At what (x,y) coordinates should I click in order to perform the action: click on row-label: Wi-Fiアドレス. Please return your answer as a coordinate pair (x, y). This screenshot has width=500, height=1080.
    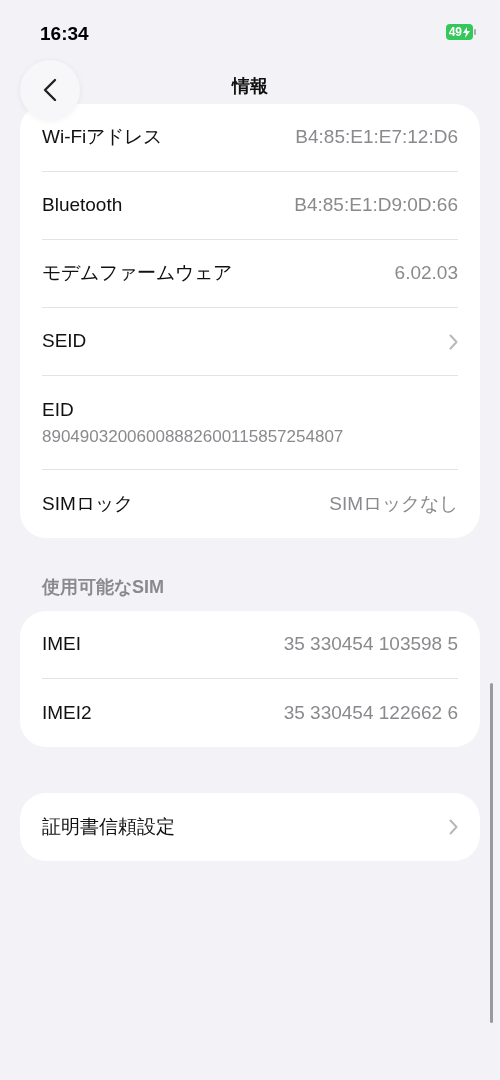
    Looking at the image, I should click on (102, 137).